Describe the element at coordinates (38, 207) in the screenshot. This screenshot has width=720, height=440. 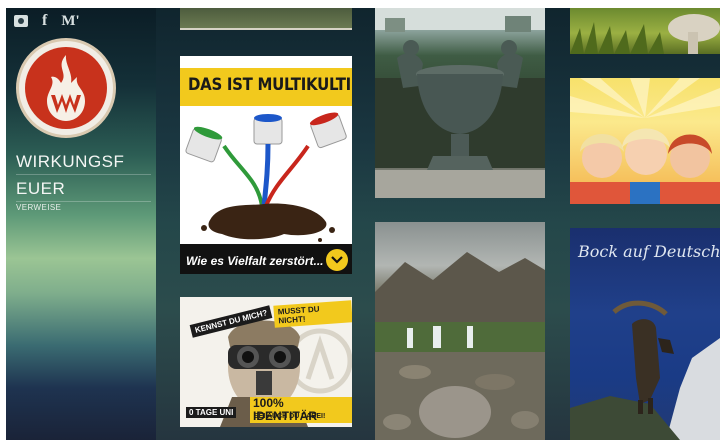
I see `site-subtitle: VERWEISE` at that location.